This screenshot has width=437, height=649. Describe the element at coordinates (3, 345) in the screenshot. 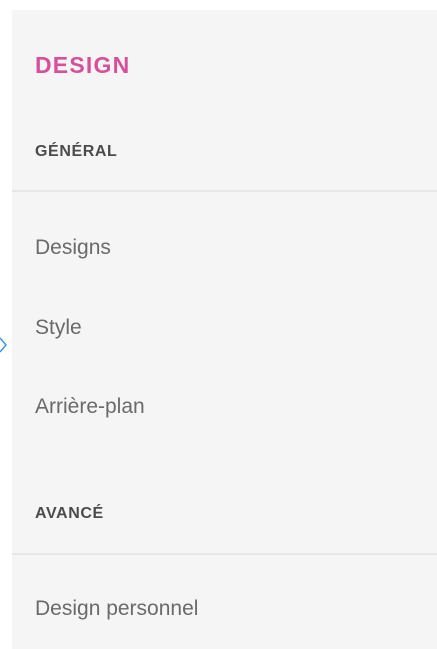

I see `selection-marker-icon` at that location.